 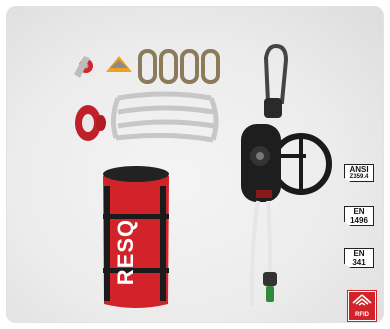 What do you see at coordinates (359, 169) in the screenshot?
I see `badge-standard: ANSI` at bounding box center [359, 169].